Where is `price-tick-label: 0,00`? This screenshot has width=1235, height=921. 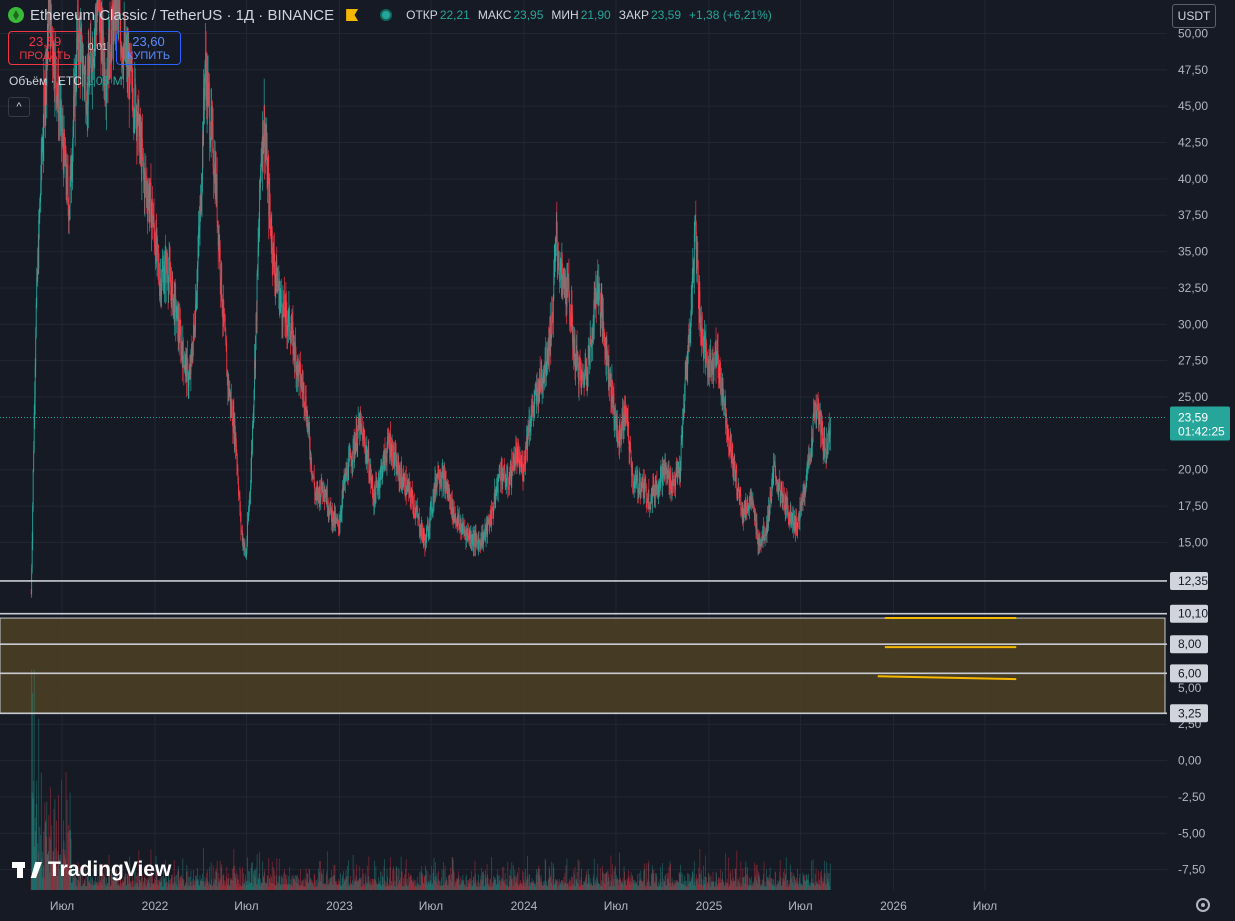
price-tick-label: 0,00 is located at coordinates (1190, 761).